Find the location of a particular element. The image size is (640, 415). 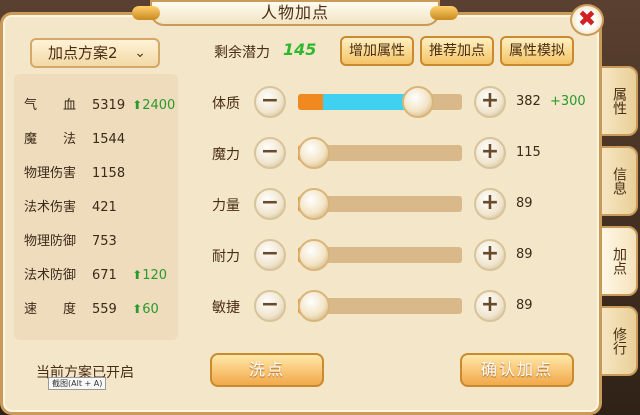

stat-name: 法术防御 is located at coordinates (50, 275).